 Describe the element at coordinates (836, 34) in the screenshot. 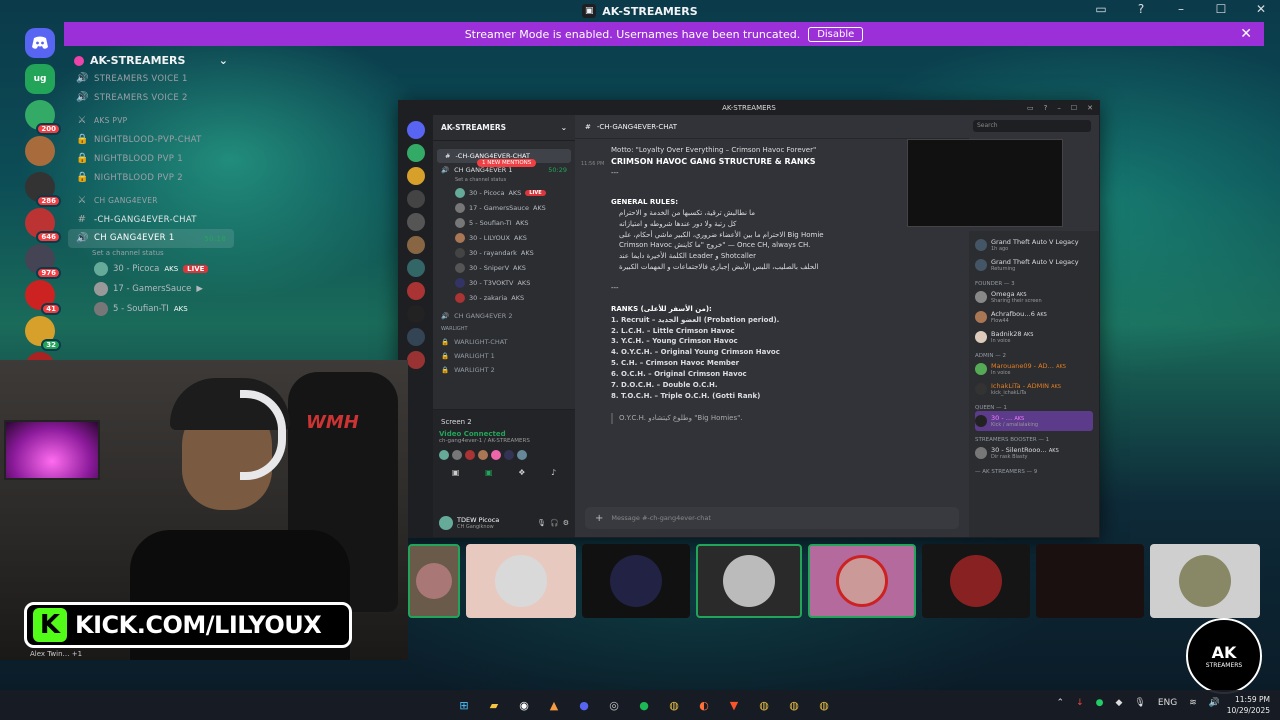

I see `disable-streamer-mode-button: Disable` at that location.